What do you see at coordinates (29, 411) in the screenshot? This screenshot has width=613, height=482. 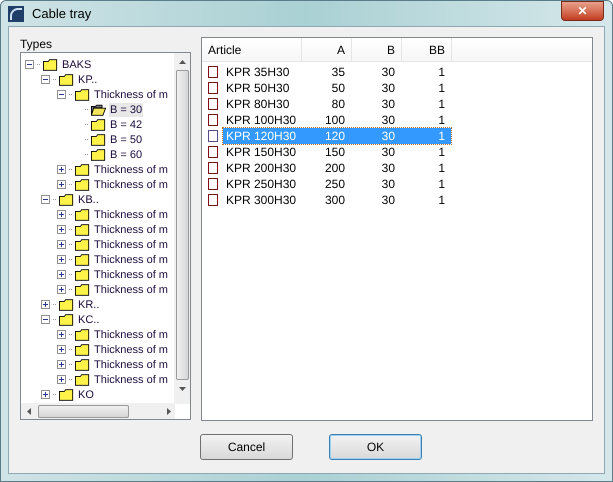 I see `scroll-left-icon` at bounding box center [29, 411].